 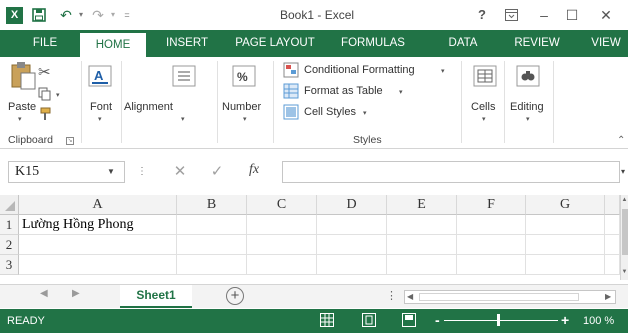 What do you see at coordinates (491, 245) in the screenshot?
I see `cell-f2` at bounding box center [491, 245].